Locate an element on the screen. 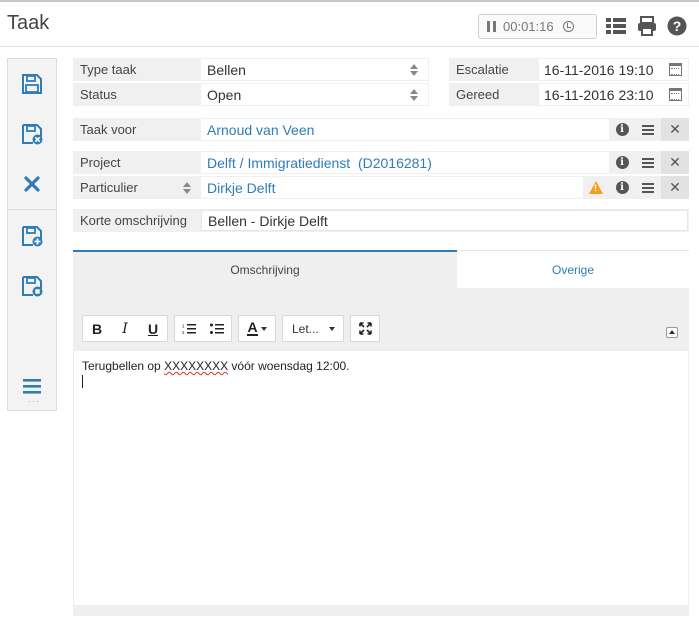  tab-overige: Overige is located at coordinates (573, 269).